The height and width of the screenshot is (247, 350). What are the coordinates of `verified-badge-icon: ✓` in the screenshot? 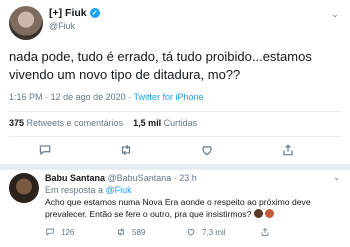 It's located at (94, 13).